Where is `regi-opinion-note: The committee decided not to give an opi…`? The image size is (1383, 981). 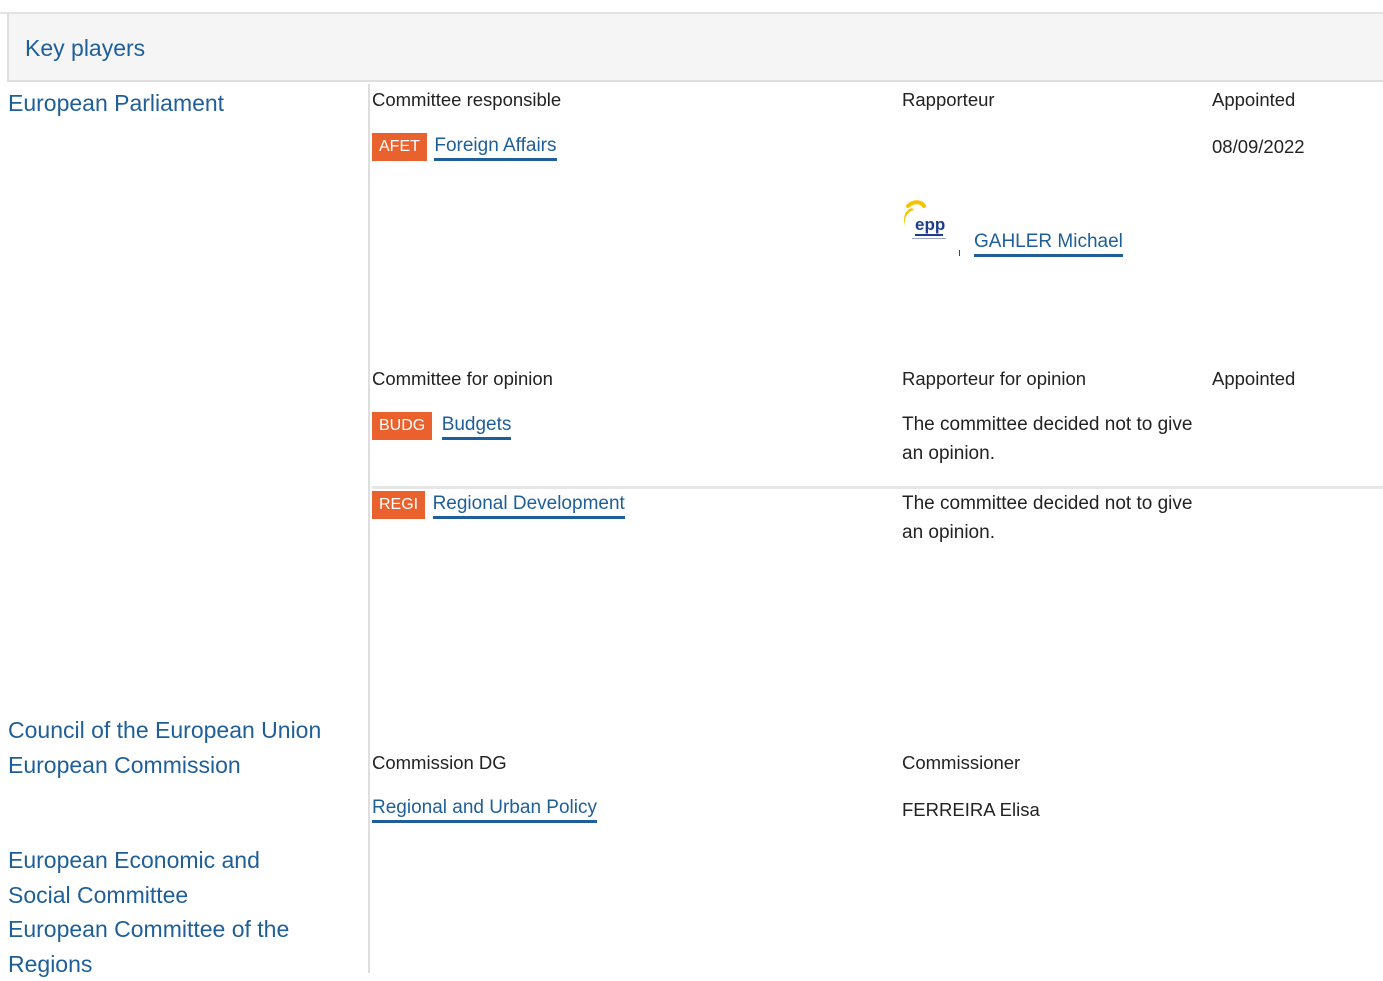 regi-opinion-note: The committee decided not to give an opi… is located at coordinates (1052, 518).